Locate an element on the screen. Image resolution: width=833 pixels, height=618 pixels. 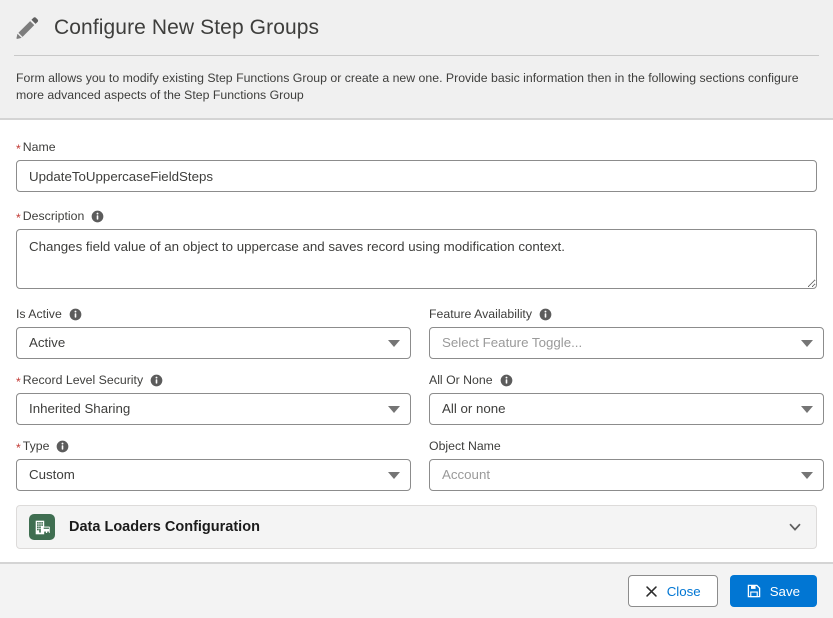
object-name-select-wrap: Account is located at coordinates (626, 475).